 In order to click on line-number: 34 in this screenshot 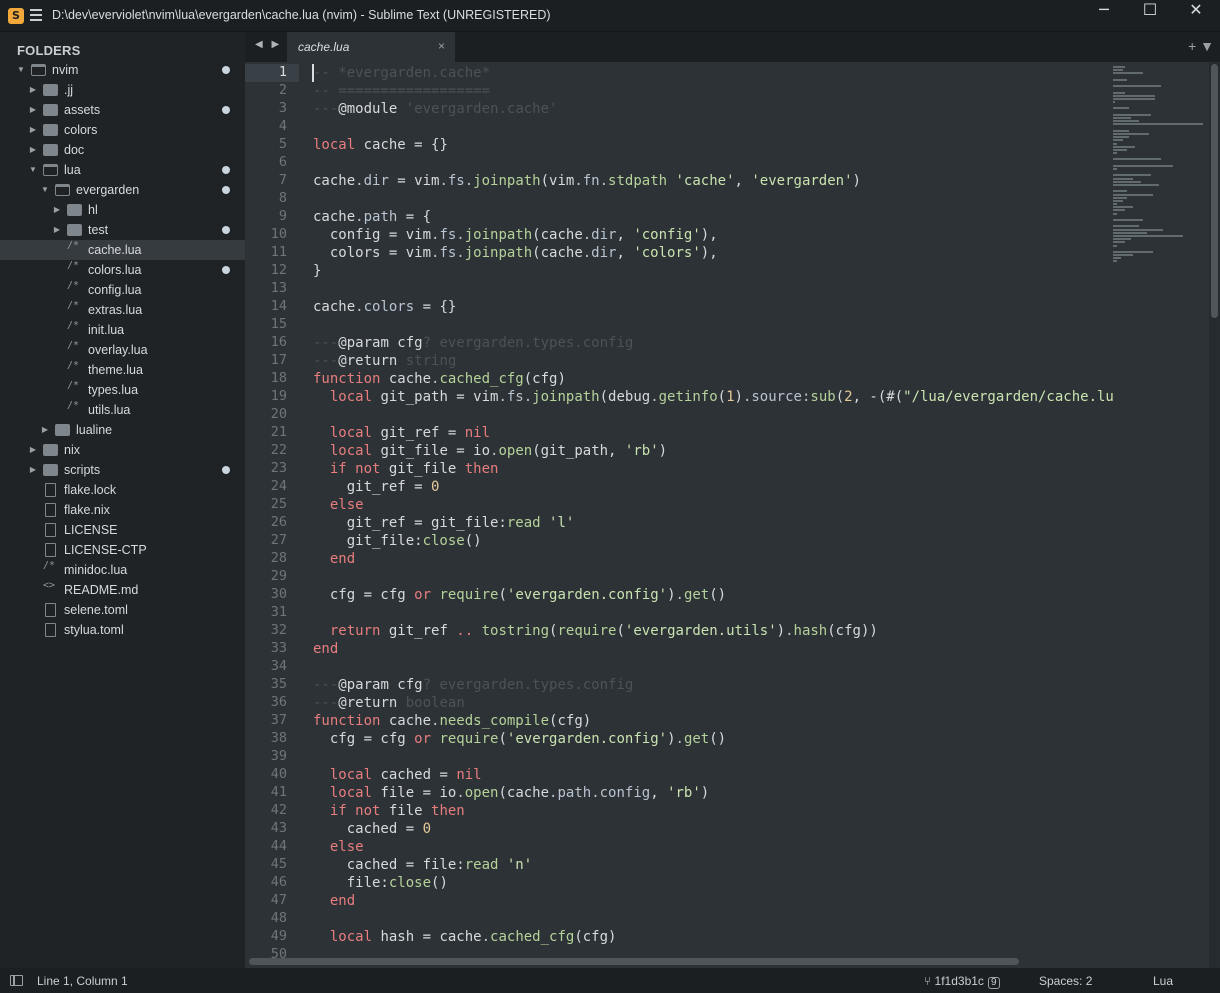, I will do `click(278, 666)`.